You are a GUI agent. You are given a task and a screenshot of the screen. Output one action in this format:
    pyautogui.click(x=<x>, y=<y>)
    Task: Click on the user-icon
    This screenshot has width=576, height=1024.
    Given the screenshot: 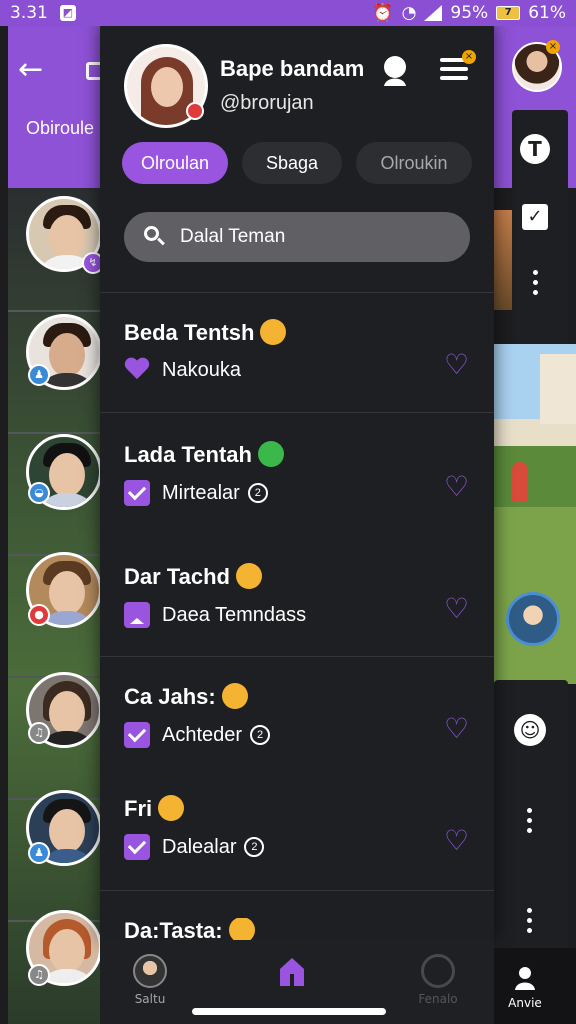 What is the action you would take?
    pyautogui.click(x=395, y=70)
    